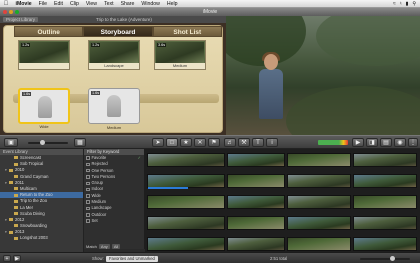 This screenshot has width=420, height=263. Describe the element at coordinates (230, 142) in the screenshot. I see `audio-icon: ♬` at that location.